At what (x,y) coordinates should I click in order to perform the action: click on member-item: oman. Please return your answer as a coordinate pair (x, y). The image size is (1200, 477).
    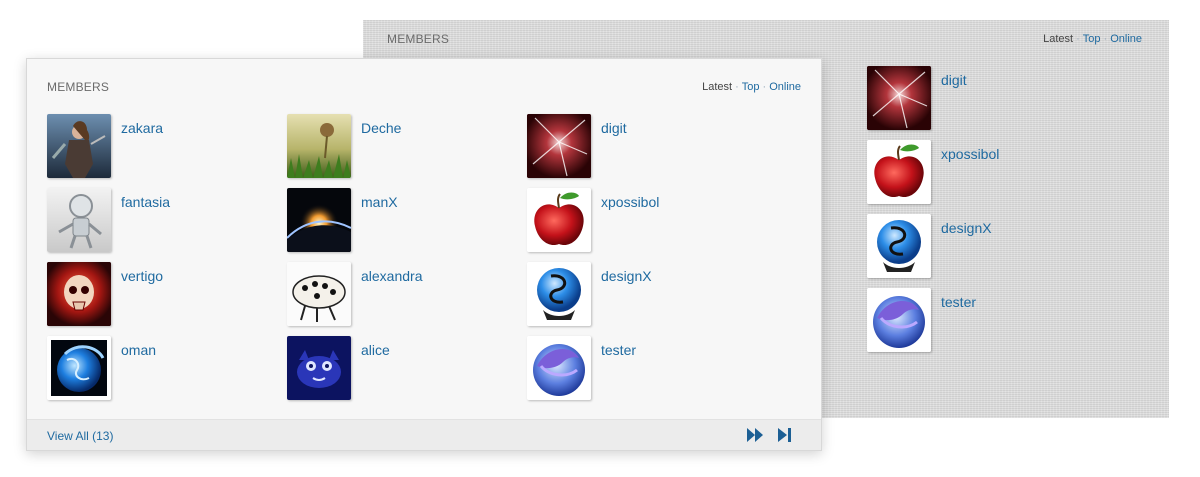
    Looking at the image, I should click on (167, 373).